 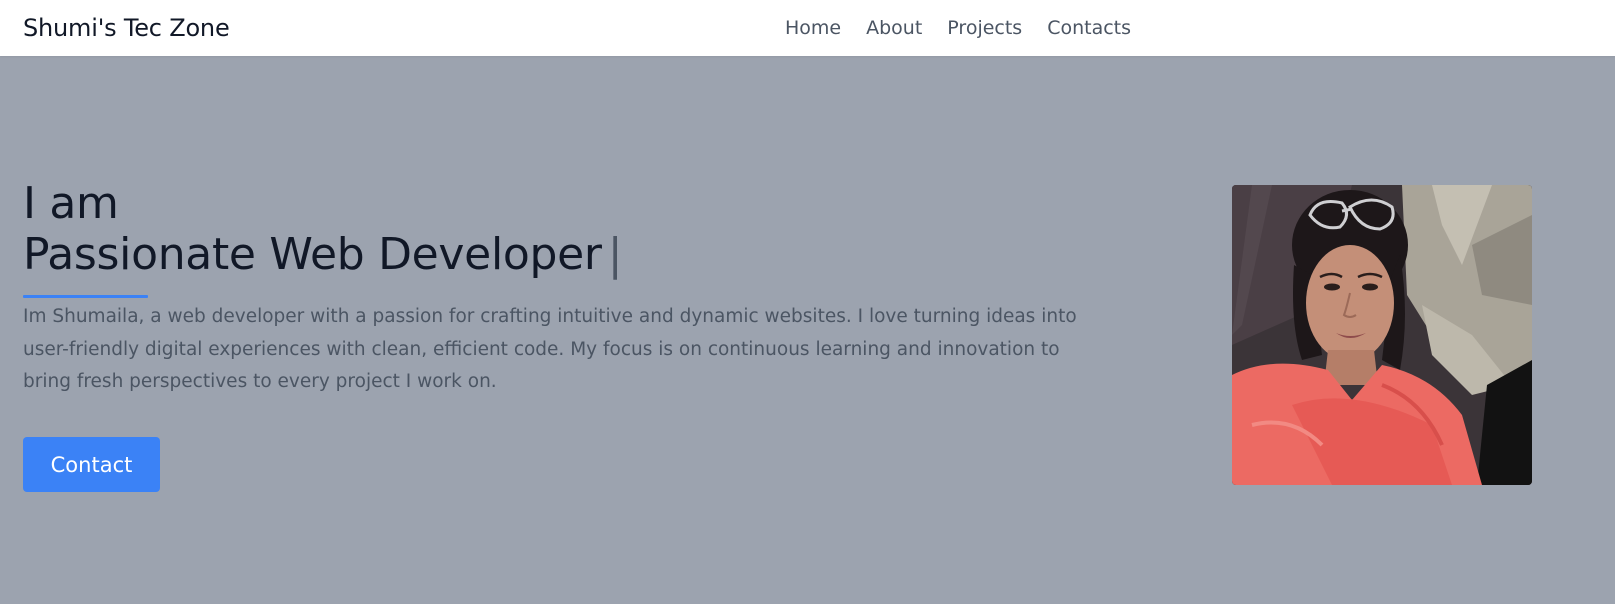 What do you see at coordinates (1089, 28) in the screenshot?
I see `nav-link-contacts: Contacts` at bounding box center [1089, 28].